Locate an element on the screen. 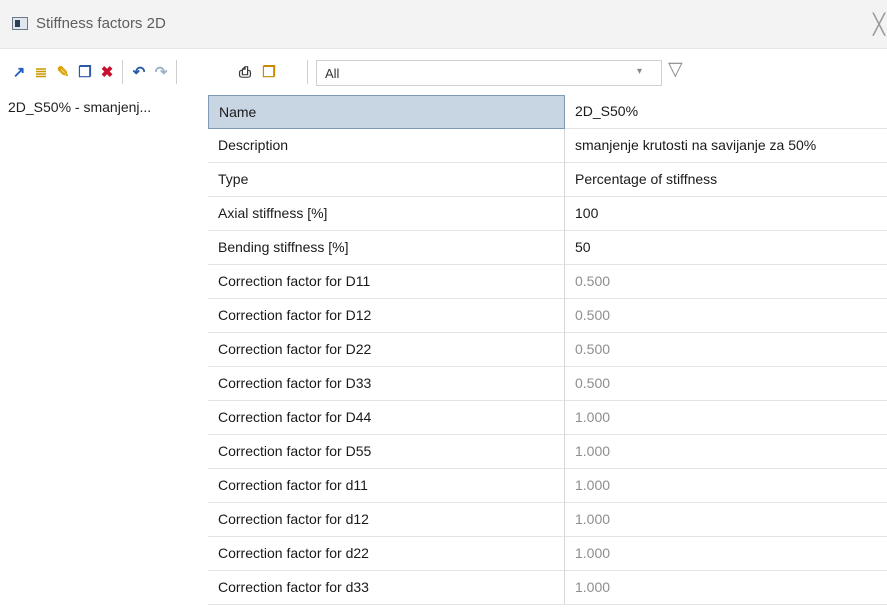  property-row: Correction factor for D55 1.000 is located at coordinates (547, 452).